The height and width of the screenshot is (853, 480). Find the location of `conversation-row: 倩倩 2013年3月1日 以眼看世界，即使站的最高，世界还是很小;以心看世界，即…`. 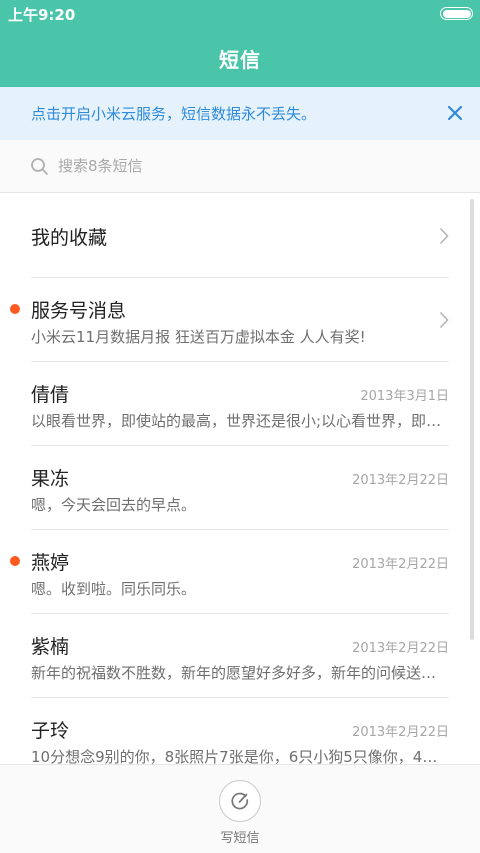

conversation-row: 倩倩 2013年3月1日 以眼看世界，即使站的最高，世界还是很小;以心看世界，即… is located at coordinates (240, 404).